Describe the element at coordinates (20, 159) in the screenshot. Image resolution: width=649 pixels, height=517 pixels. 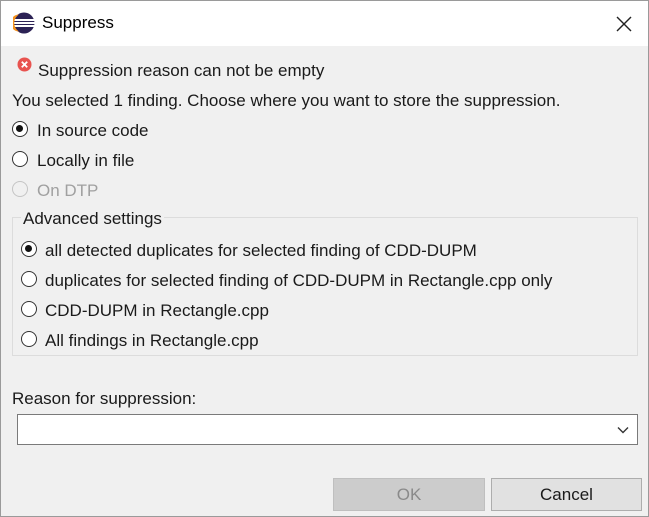
I see `locally-in-file-radio` at that location.